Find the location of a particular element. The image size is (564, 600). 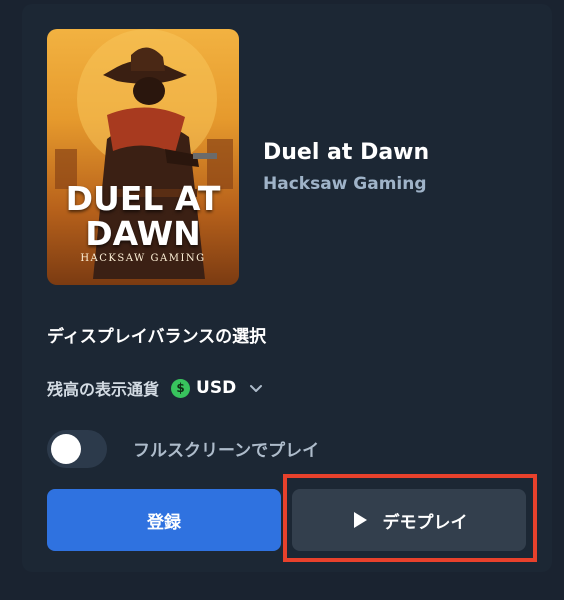

cover-studio-name: HACKSAW GAMING is located at coordinates (143, 258).